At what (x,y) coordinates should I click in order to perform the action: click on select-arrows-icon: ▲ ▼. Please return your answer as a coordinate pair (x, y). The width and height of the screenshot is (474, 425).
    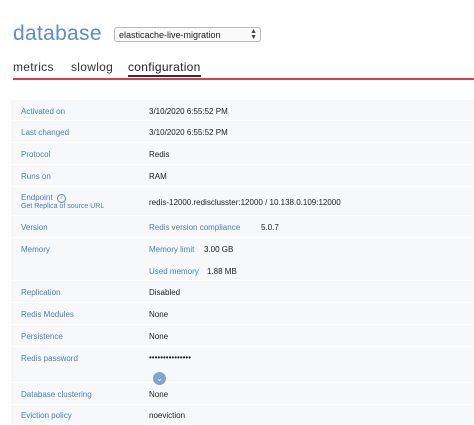
    Looking at the image, I should click on (253, 34).